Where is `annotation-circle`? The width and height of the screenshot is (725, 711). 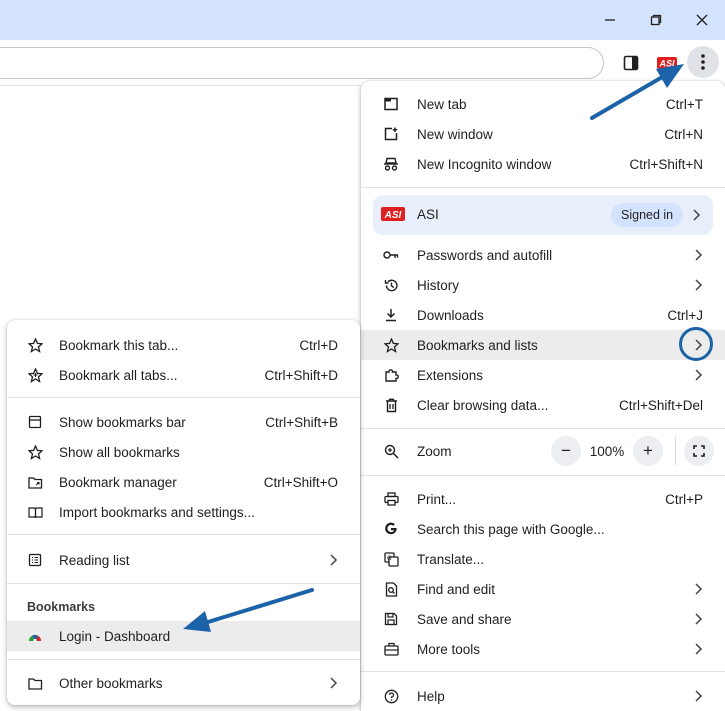 annotation-circle is located at coordinates (696, 344).